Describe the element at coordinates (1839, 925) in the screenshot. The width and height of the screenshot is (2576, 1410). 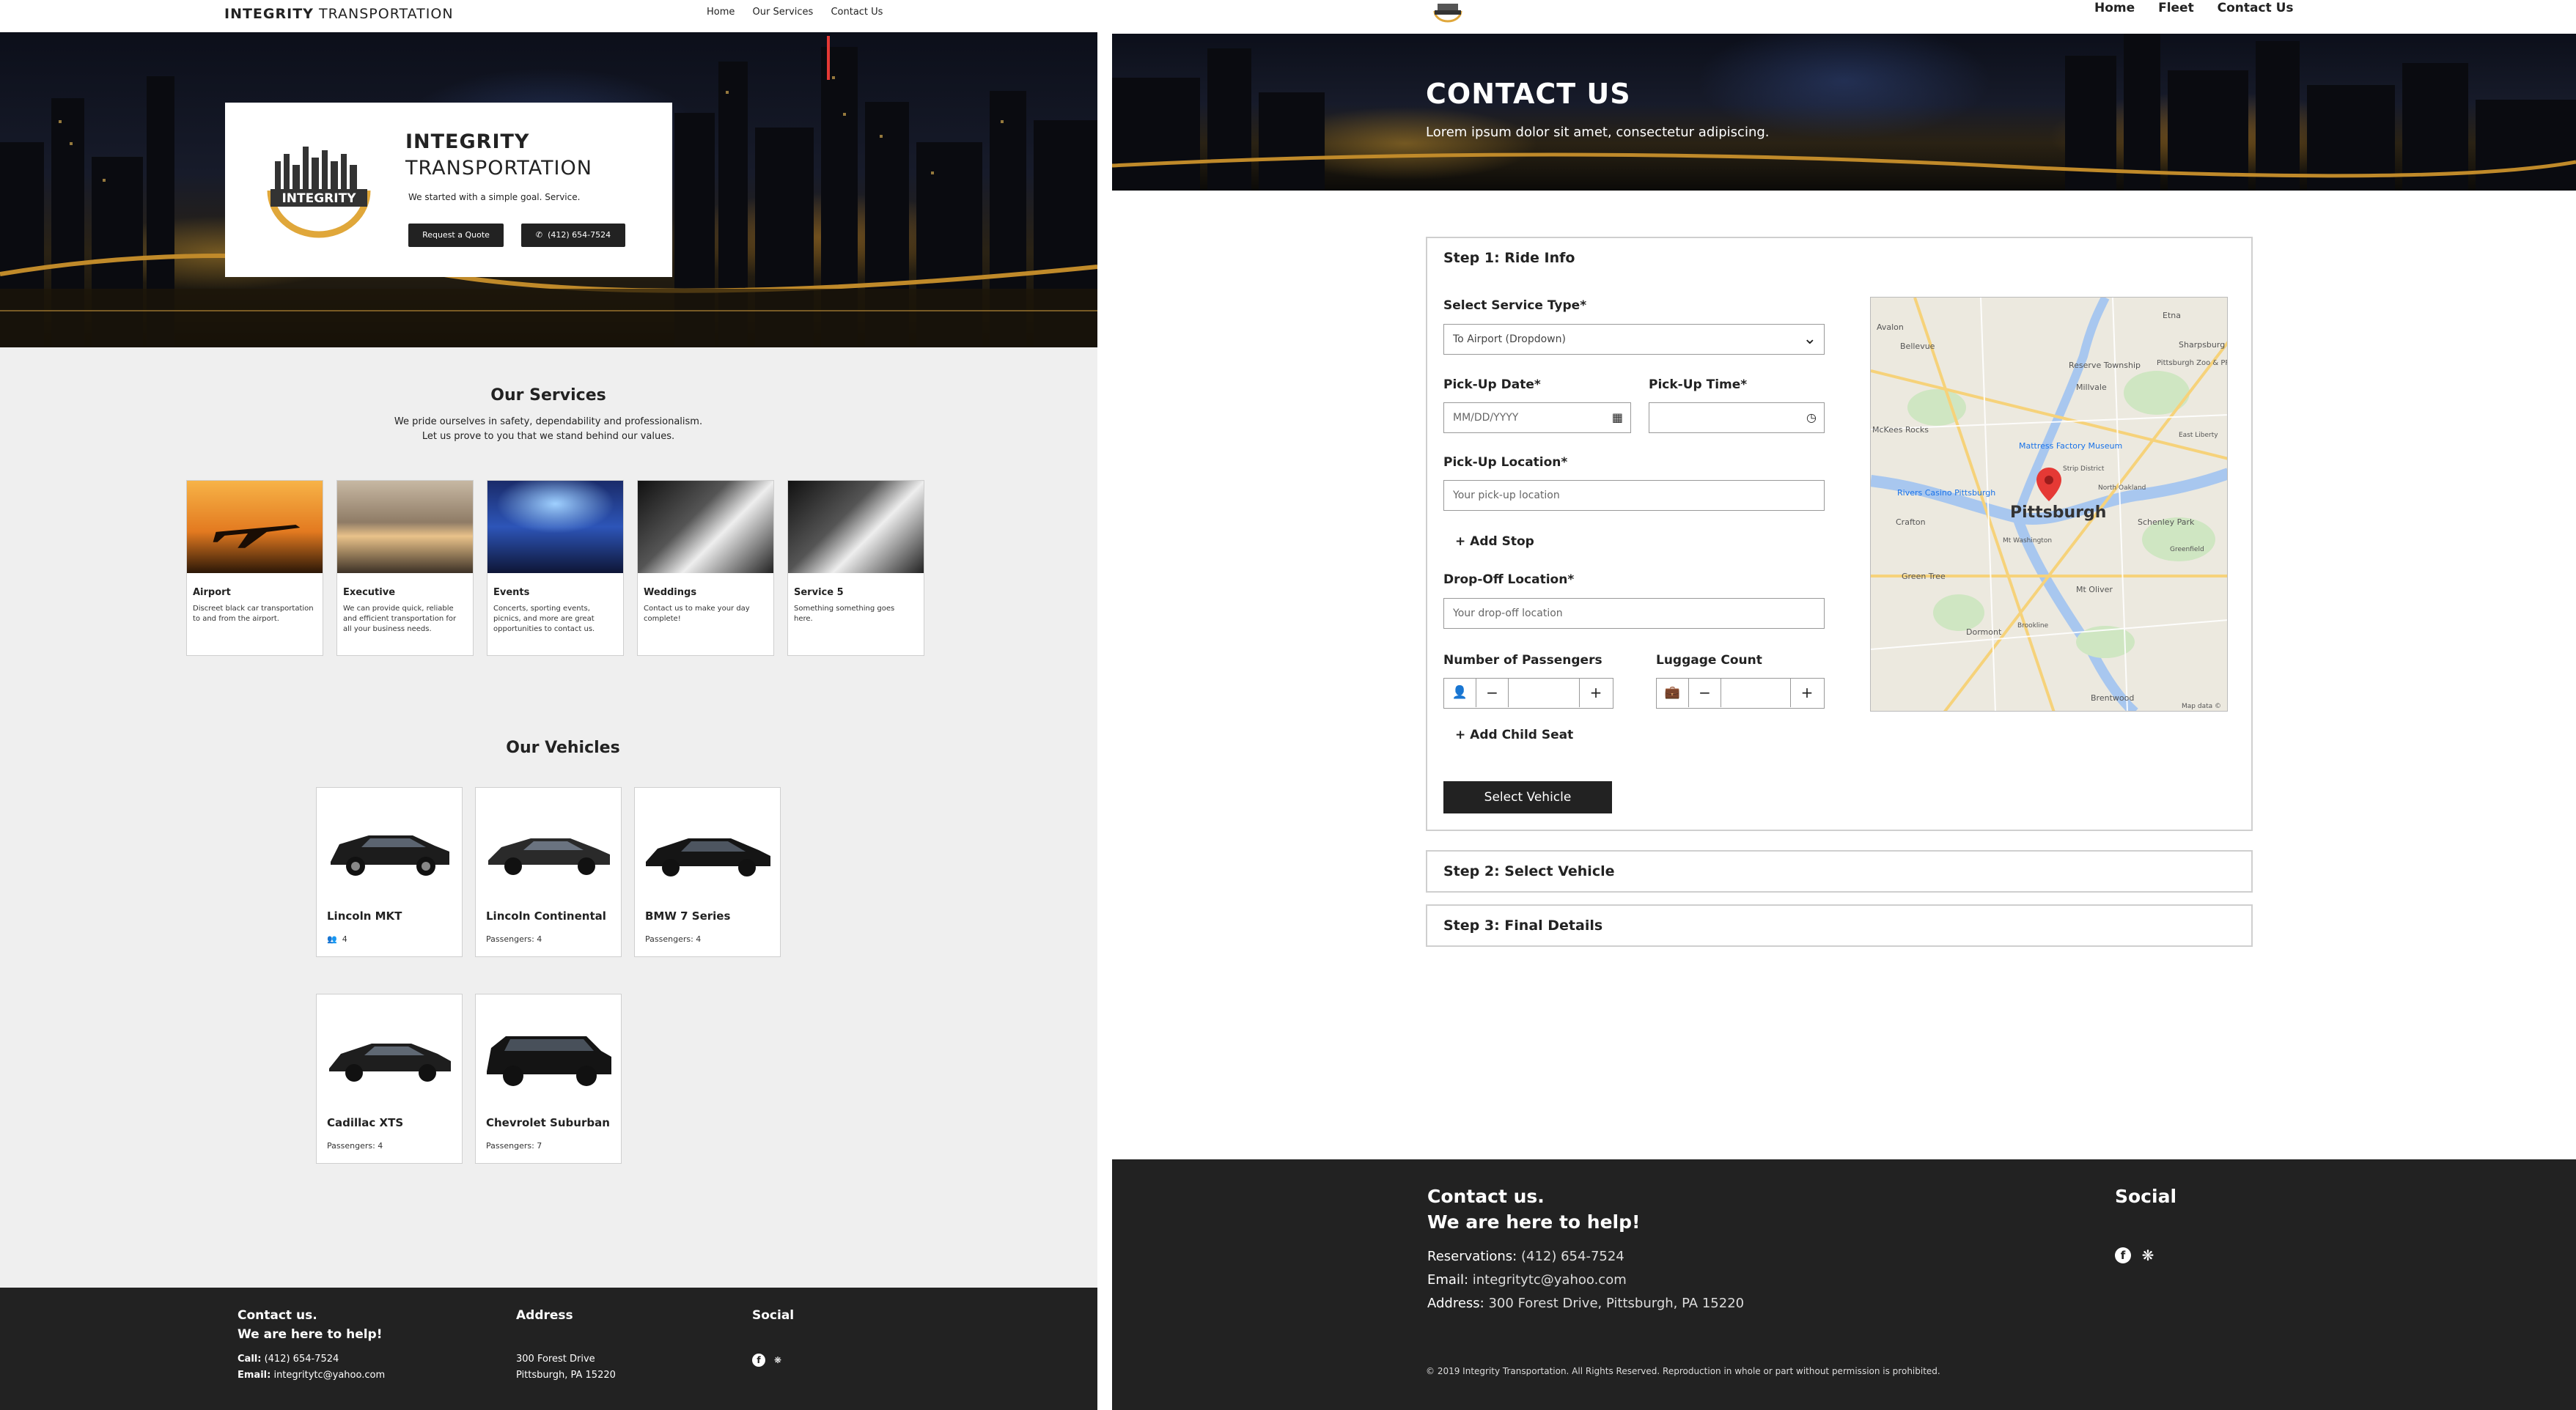
I see `step3-final-details-panel: Step 3: Final Details` at that location.